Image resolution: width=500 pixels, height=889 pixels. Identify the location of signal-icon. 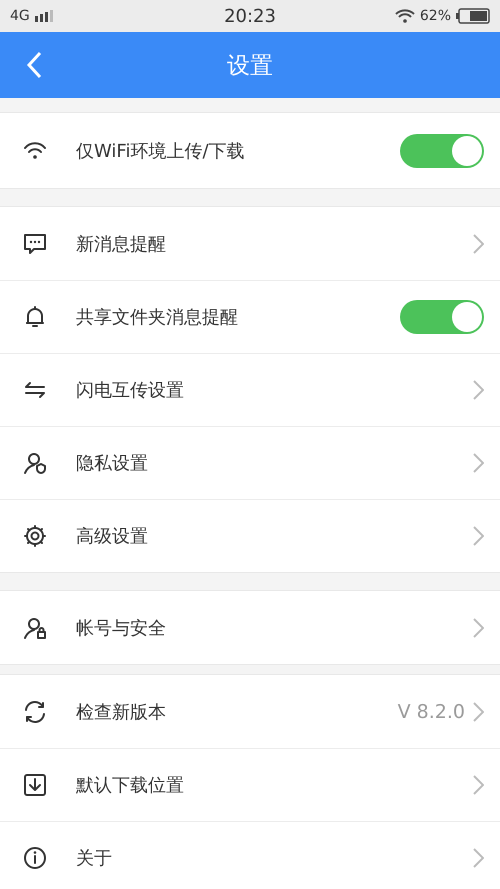
(43, 16).